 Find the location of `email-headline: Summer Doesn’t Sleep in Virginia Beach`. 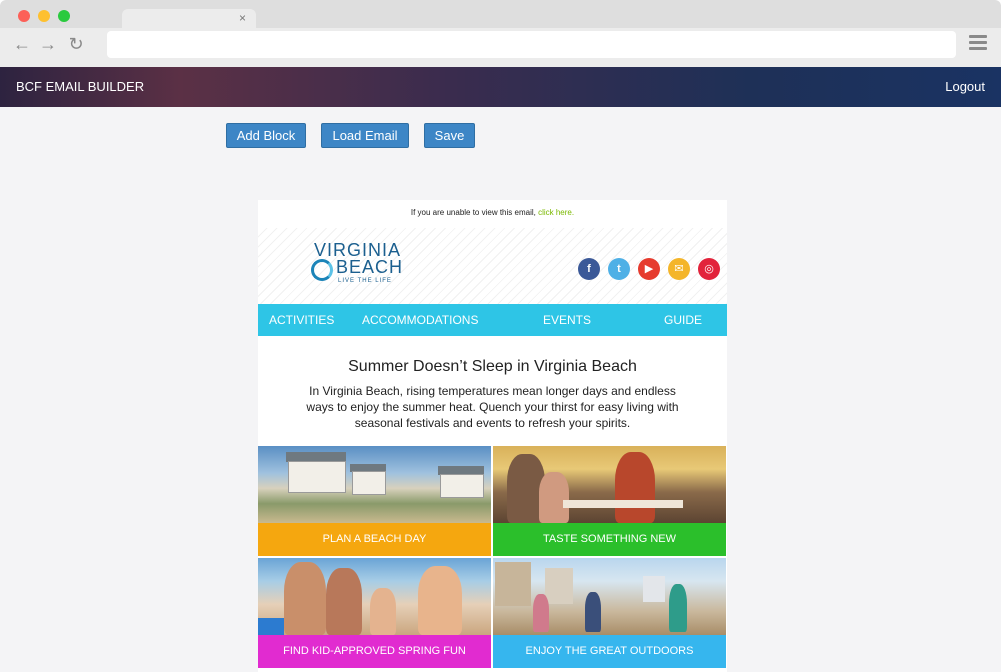

email-headline: Summer Doesn’t Sleep in Virginia Beach is located at coordinates (492, 366).